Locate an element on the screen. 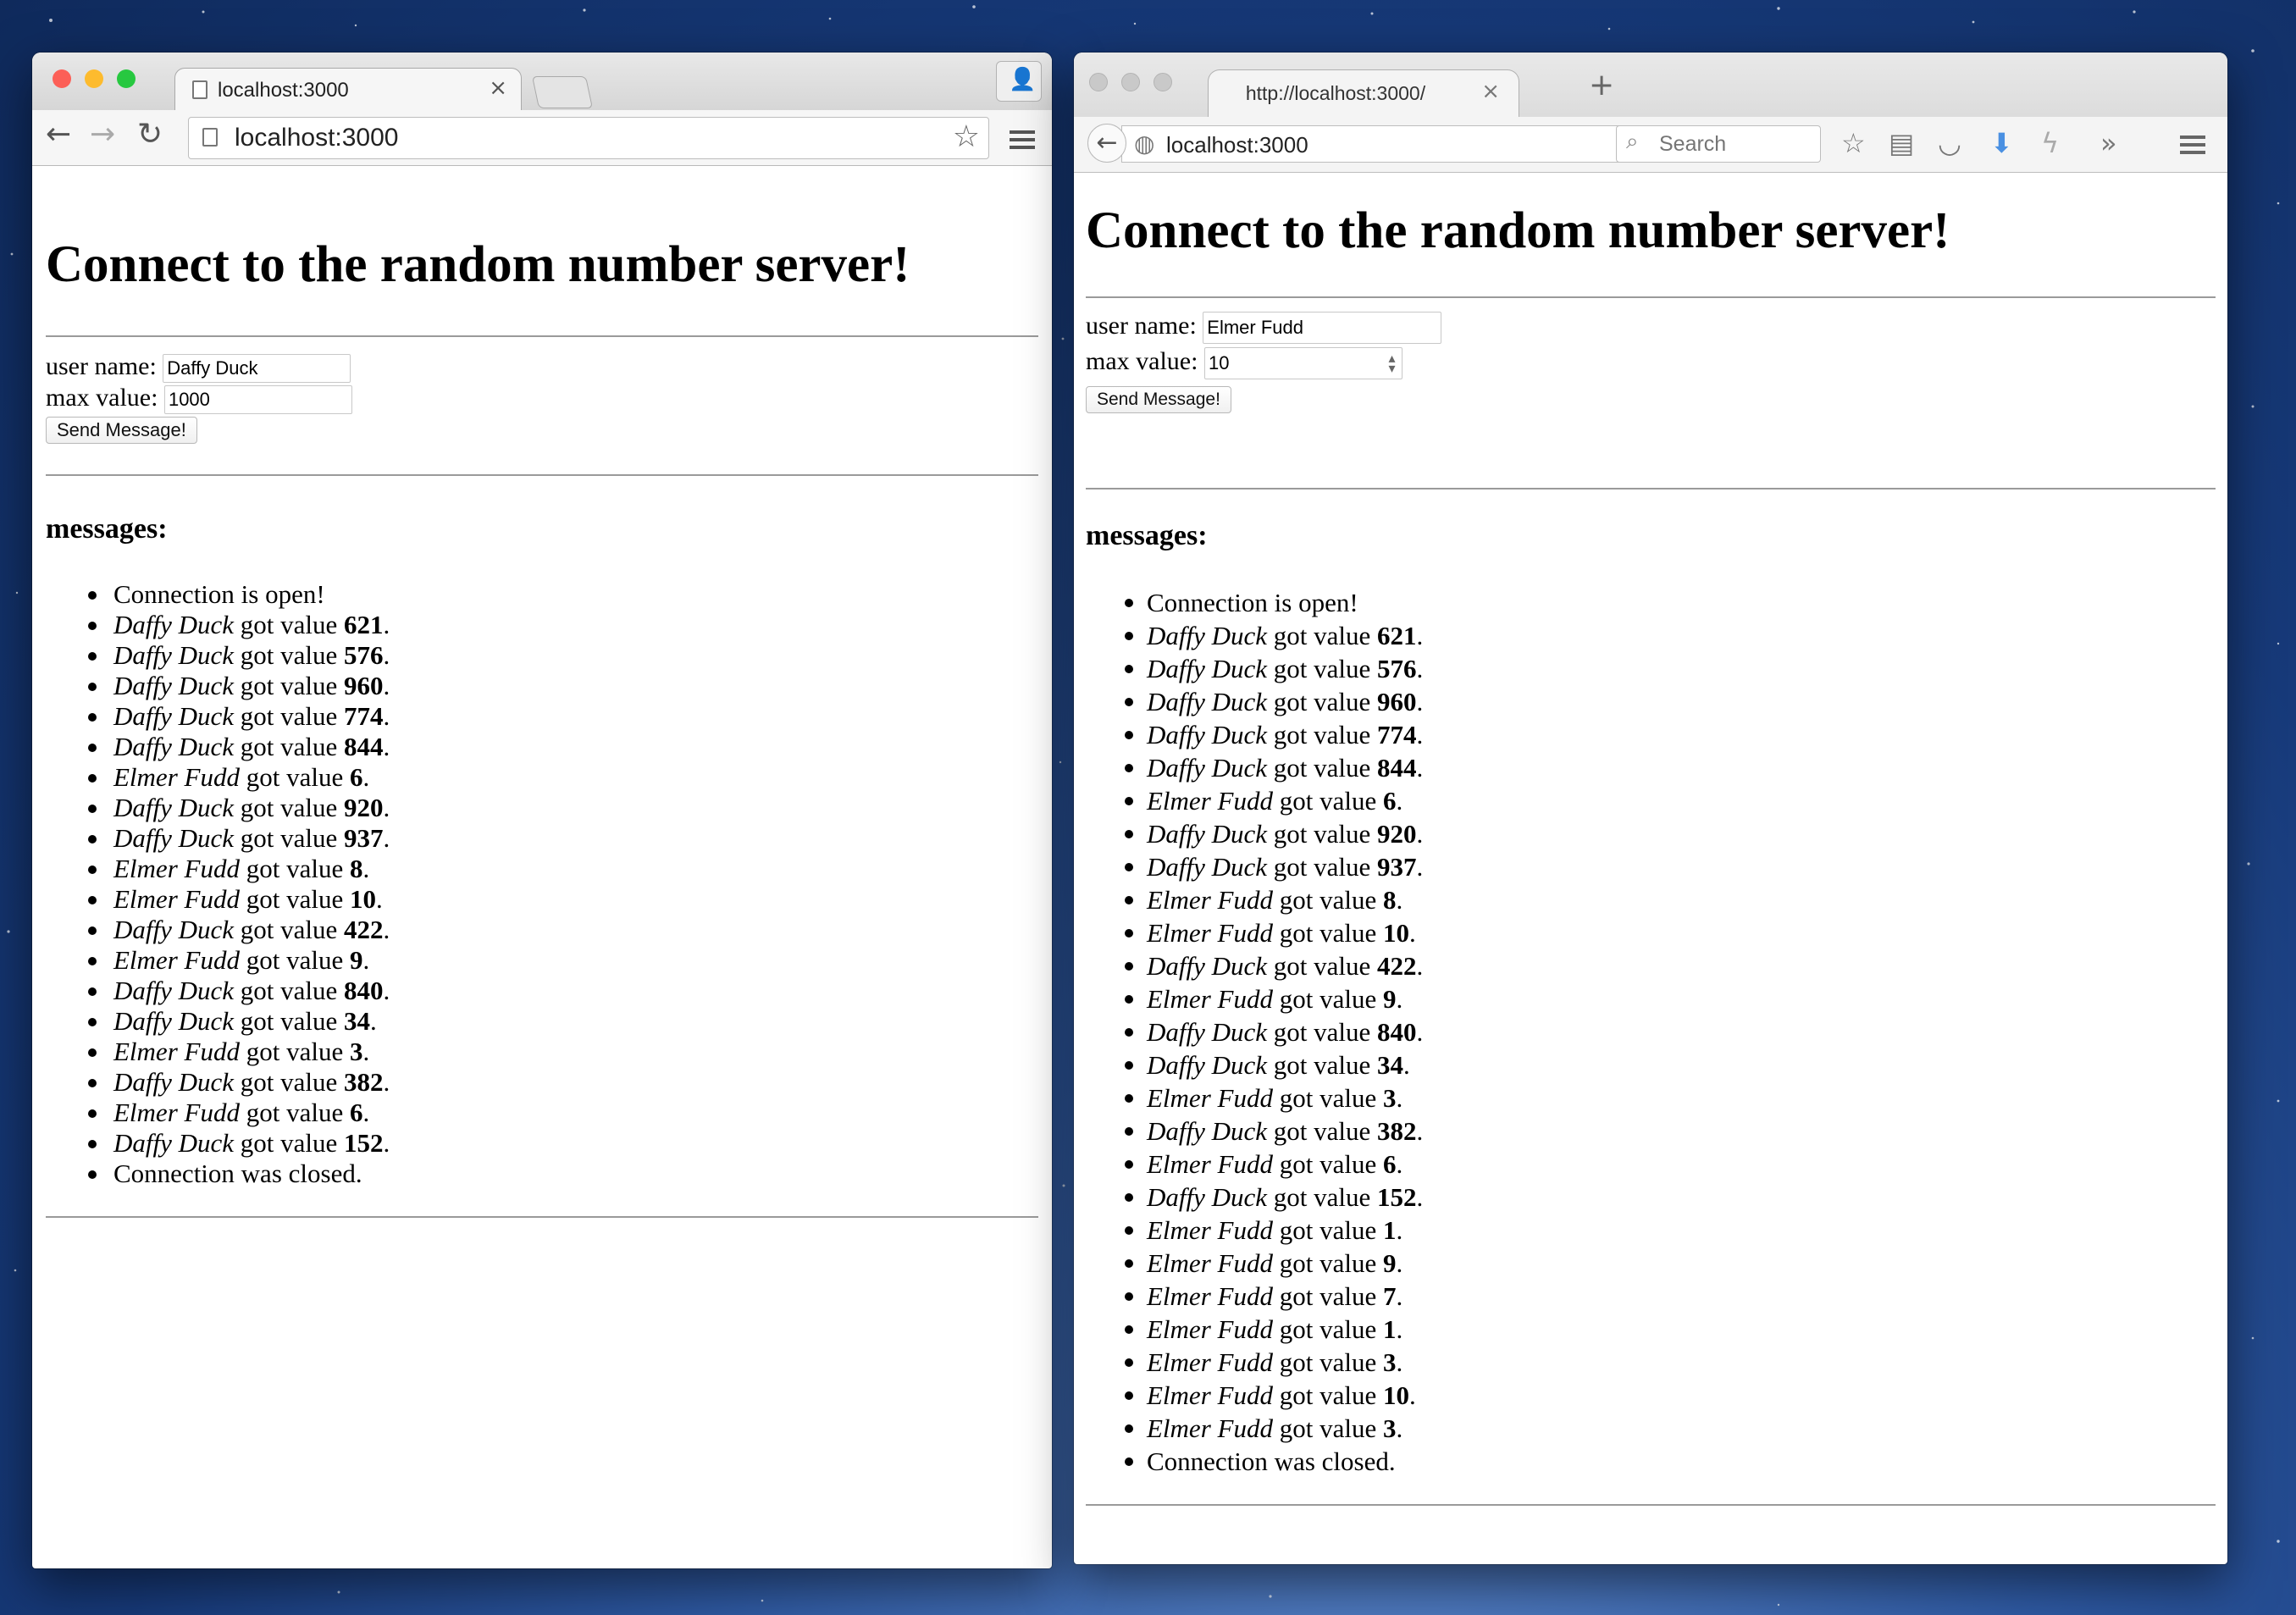 The width and height of the screenshot is (2296, 1615). message-val: 576 is located at coordinates (364, 655).